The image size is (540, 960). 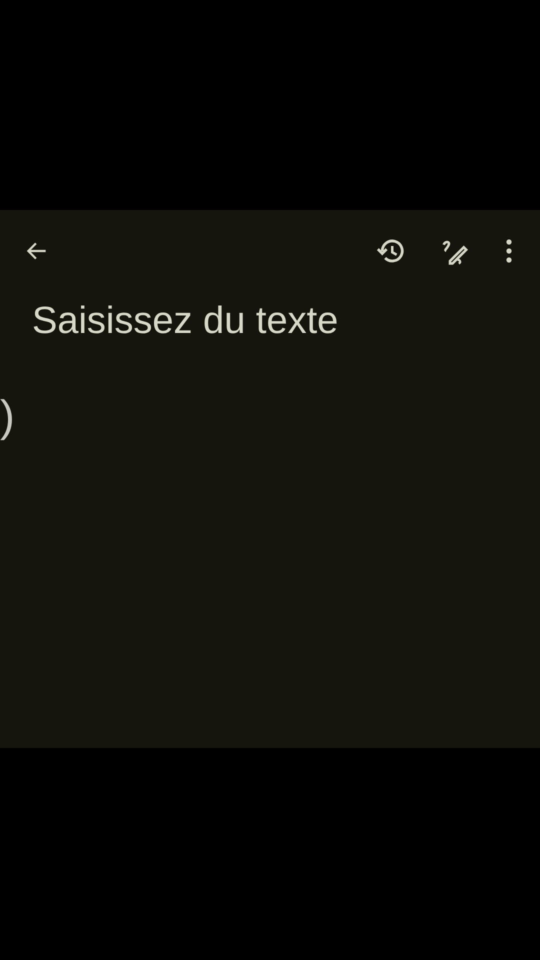 I want to click on note-input-field: Saisissez du texte, so click(x=272, y=321).